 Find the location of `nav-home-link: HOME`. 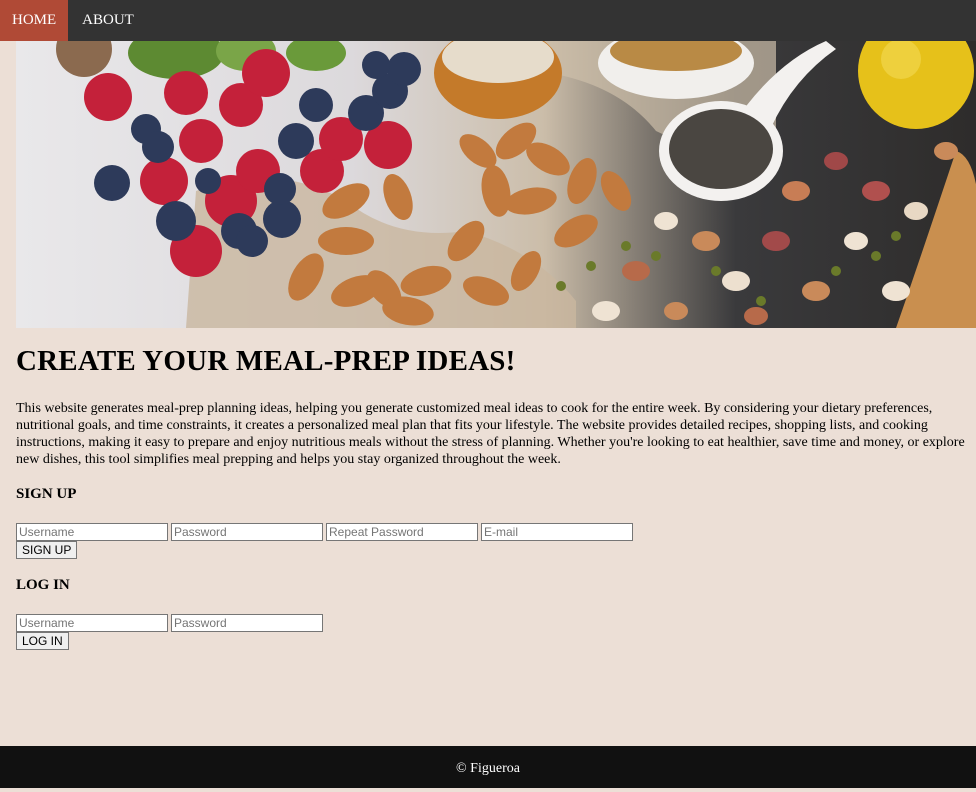

nav-home-link: HOME is located at coordinates (34, 20).